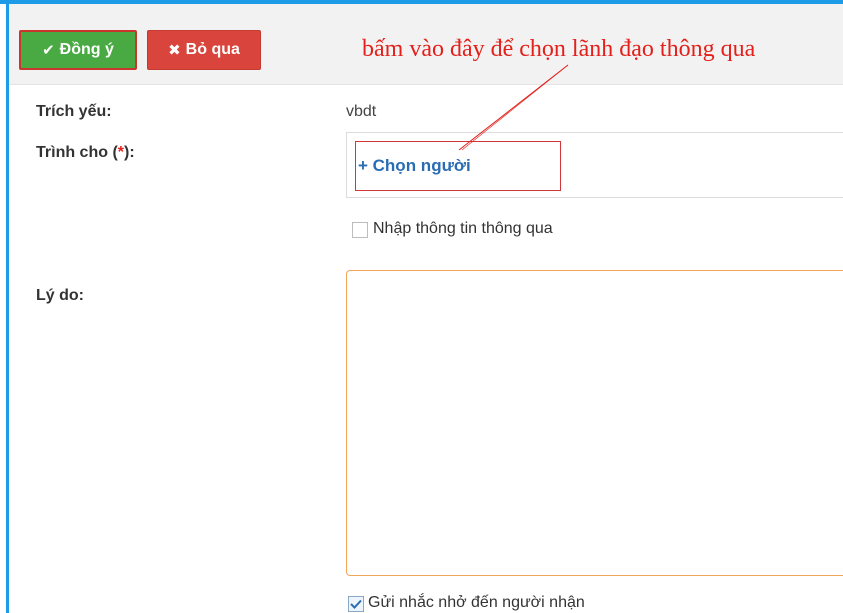  I want to click on submit-to-label-text: Trình cho (, so click(77, 152).